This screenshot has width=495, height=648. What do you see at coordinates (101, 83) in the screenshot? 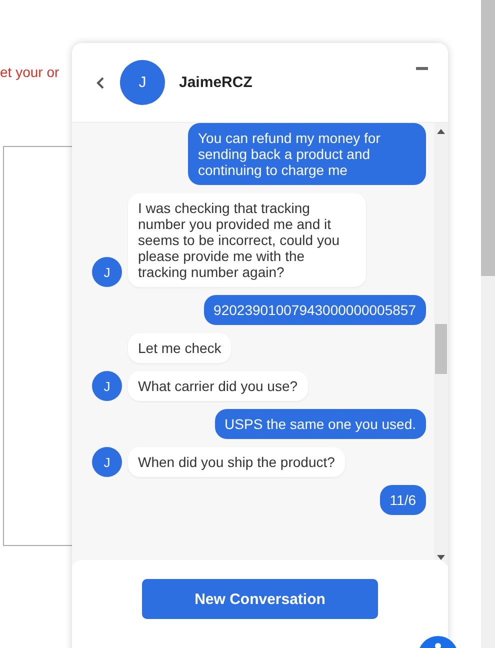
I see `back-icon` at bounding box center [101, 83].